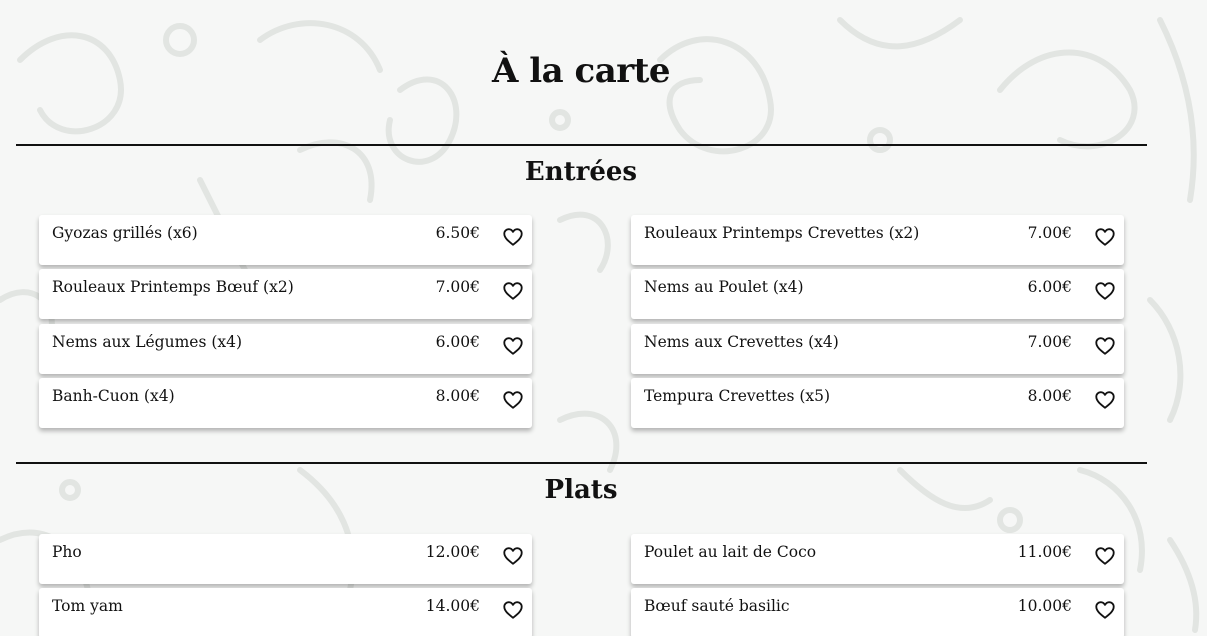  I want to click on menu-item-card: Tempura Crevettes (x5) 8.00€, so click(877, 403).